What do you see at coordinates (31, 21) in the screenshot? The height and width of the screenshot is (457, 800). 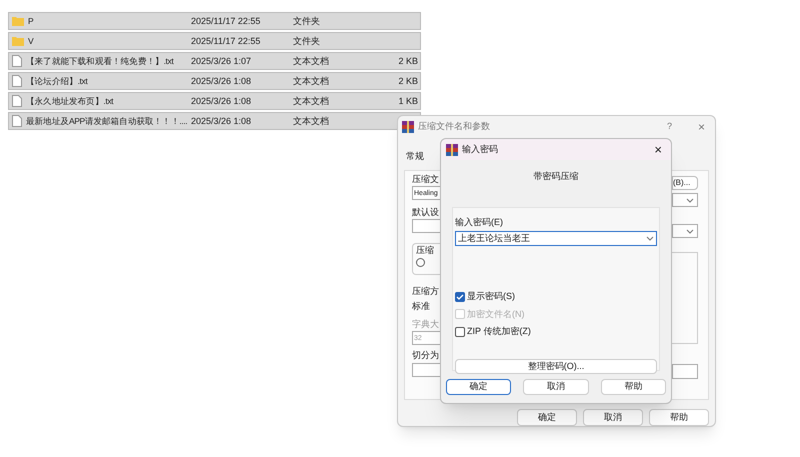 I see `file-name: P` at bounding box center [31, 21].